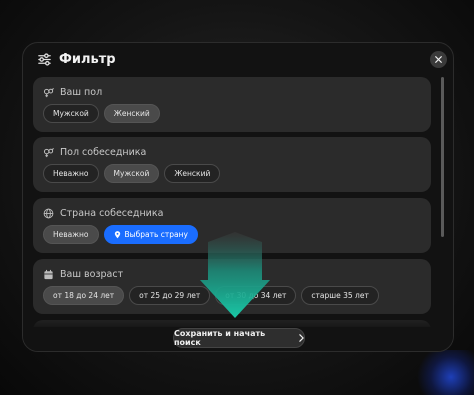 The width and height of the screenshot is (474, 395). I want to click on section-heading: Ваш пол, so click(72, 92).